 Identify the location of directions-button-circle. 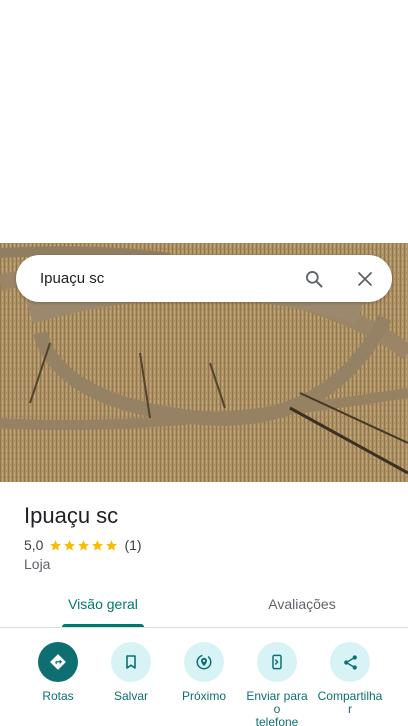
(58, 662).